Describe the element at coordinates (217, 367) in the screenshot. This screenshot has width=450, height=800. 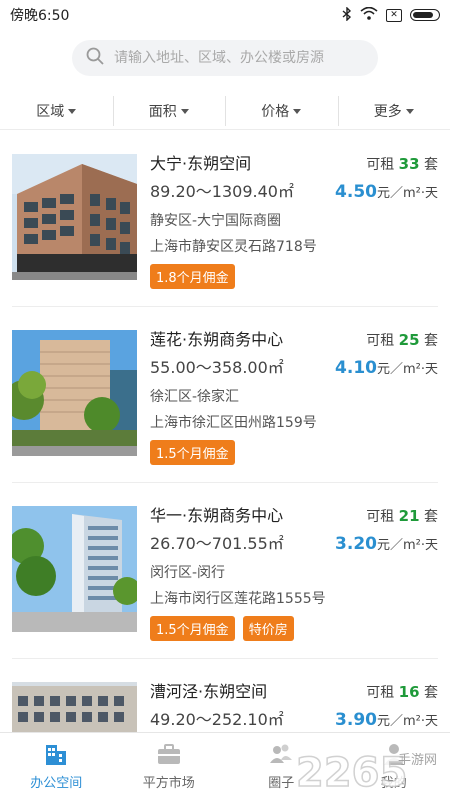
I see `area-range: 55.00～358.00㎡` at that location.